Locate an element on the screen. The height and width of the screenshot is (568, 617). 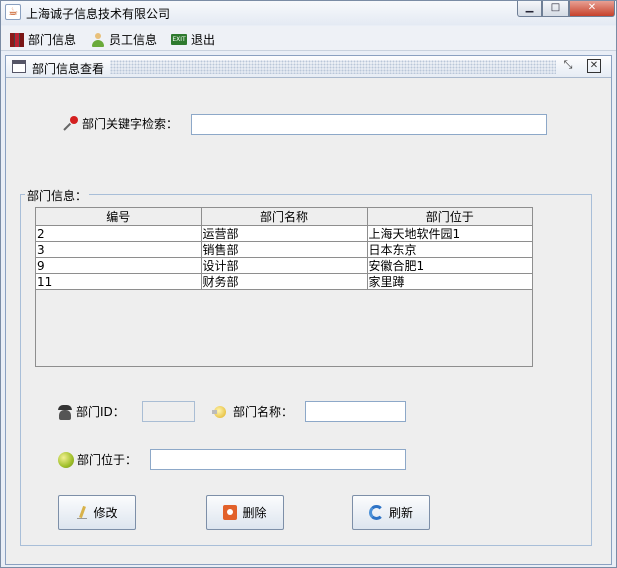
cell-name: 财务部 is located at coordinates (284, 281).